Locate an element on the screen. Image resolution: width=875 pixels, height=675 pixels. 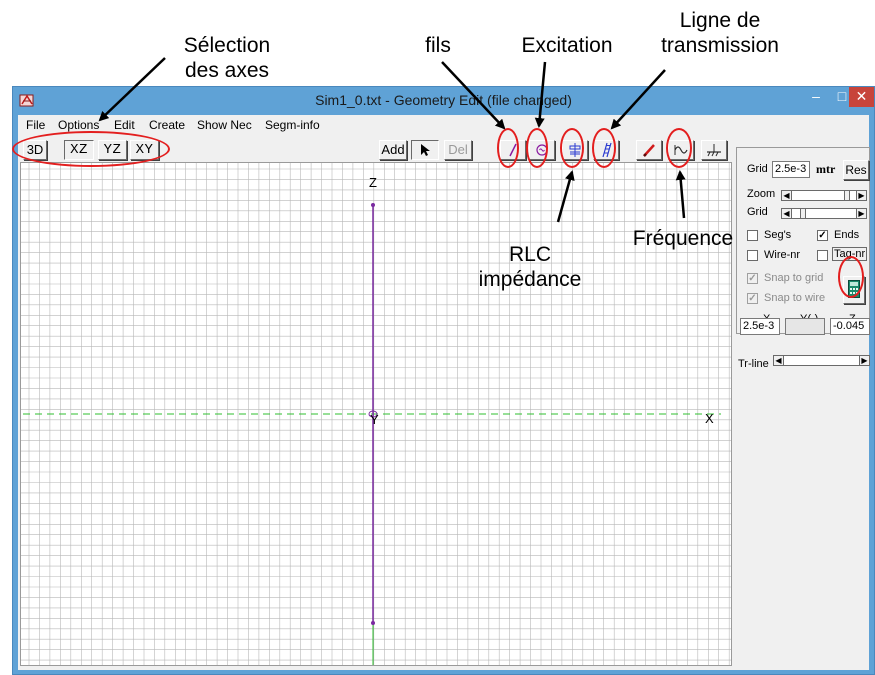
wirenr-checkbox is located at coordinates (752, 255).